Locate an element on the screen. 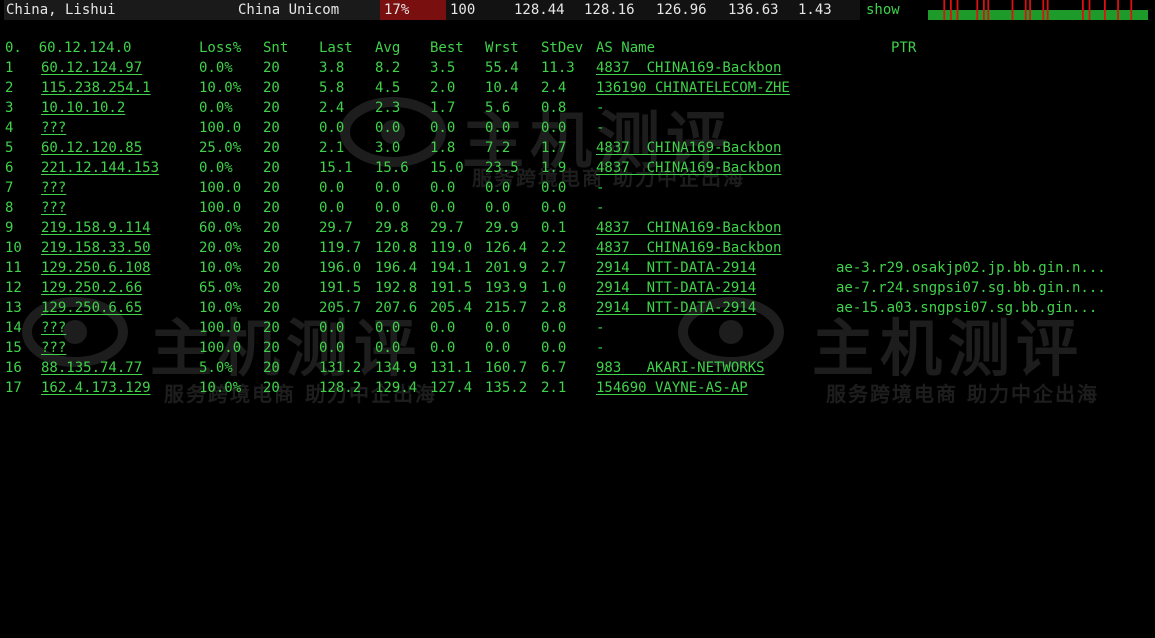  hop-last: 3.8 is located at coordinates (332, 68).